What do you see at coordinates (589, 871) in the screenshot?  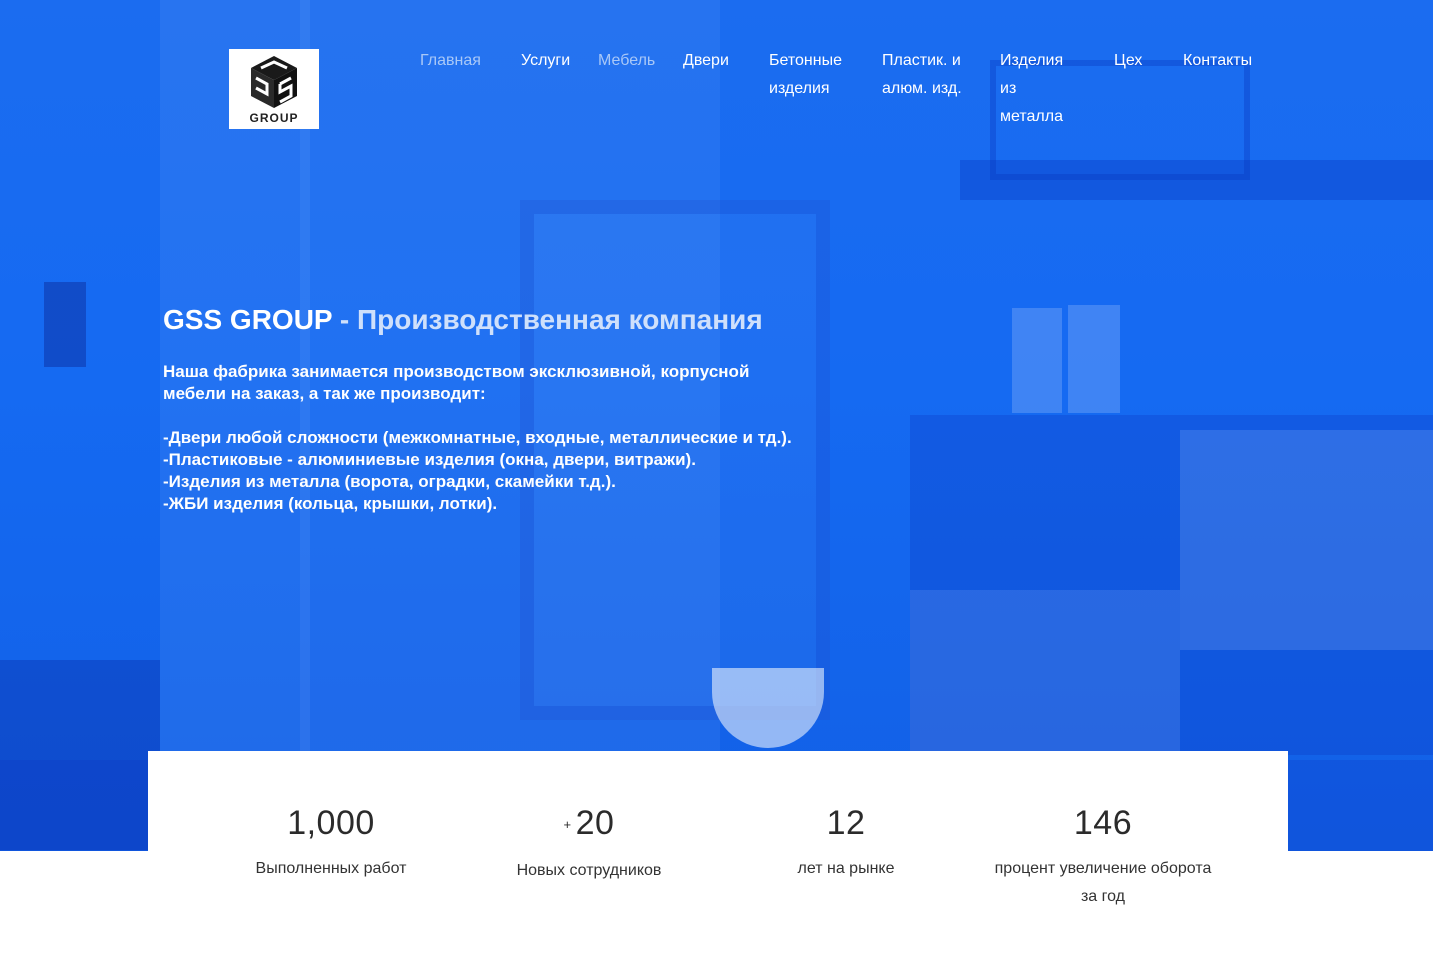 I see `stat-label: Новых сотрудников` at bounding box center [589, 871].